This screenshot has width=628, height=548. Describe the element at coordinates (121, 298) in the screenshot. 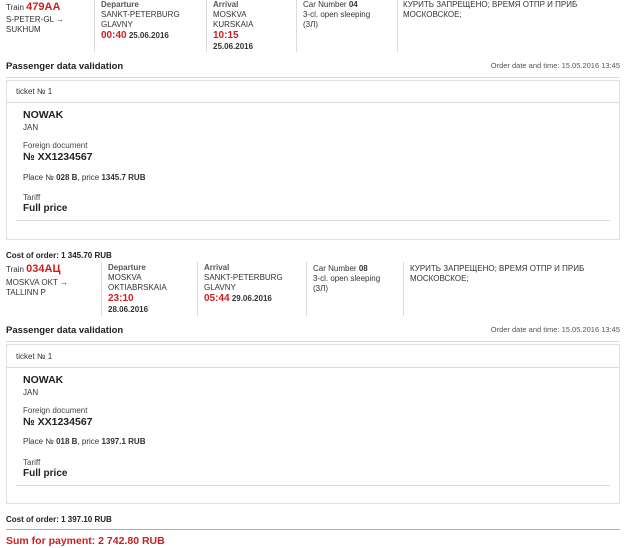

I see `departure-time: 23:10` at that location.